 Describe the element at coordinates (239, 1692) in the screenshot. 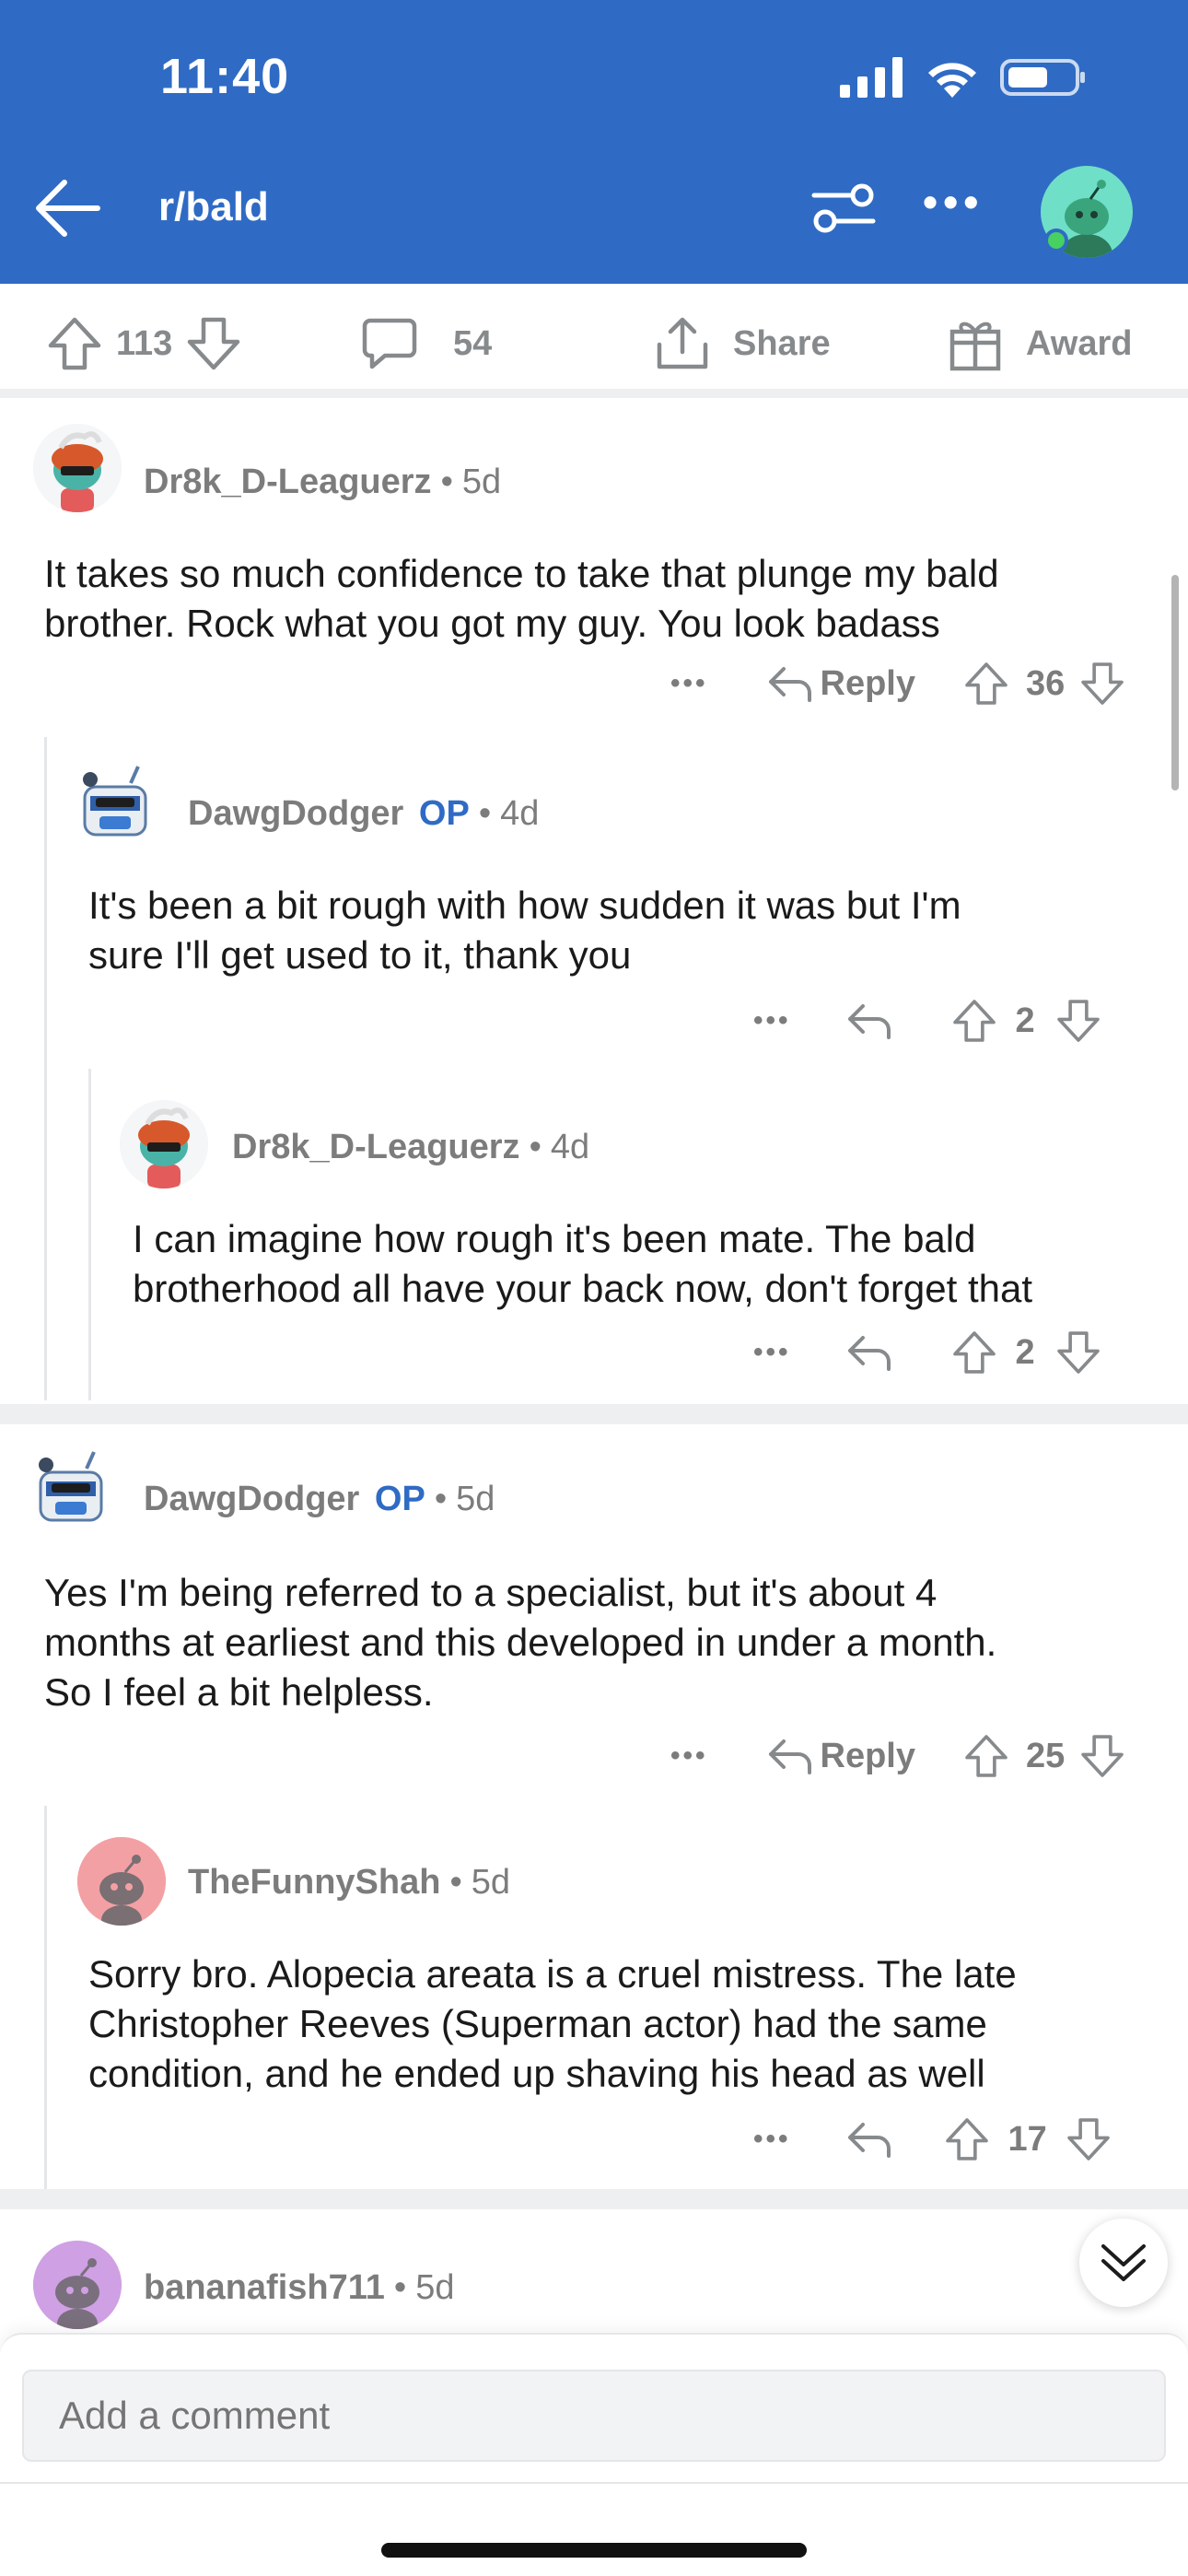

I see `comment-line: So I feel a bit helpless.` at that location.